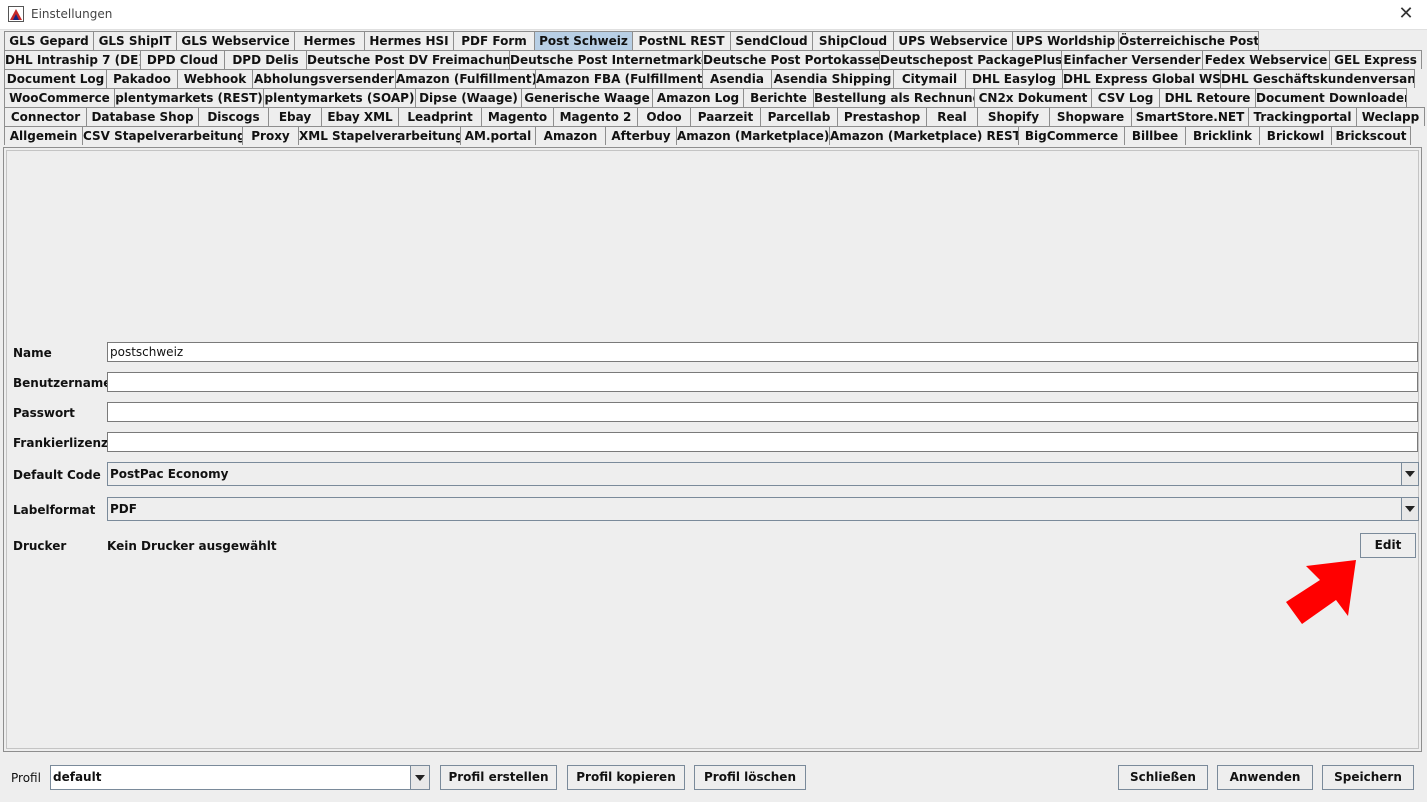 The width and height of the screenshot is (1427, 802). Describe the element at coordinates (45, 116) in the screenshot. I see `tab-connector: Connector` at that location.